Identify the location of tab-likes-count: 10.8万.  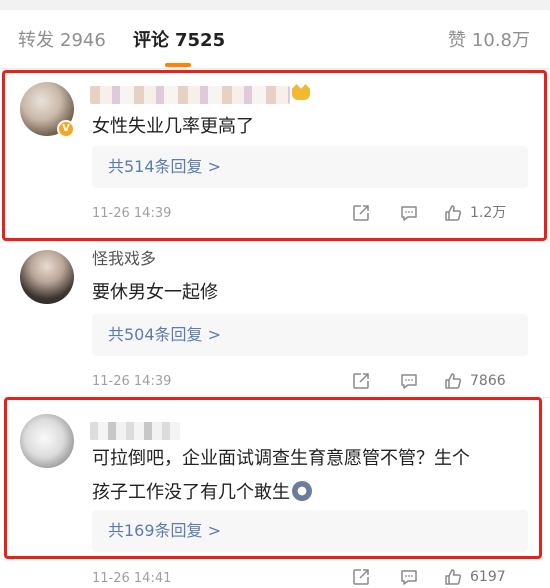
(500, 40).